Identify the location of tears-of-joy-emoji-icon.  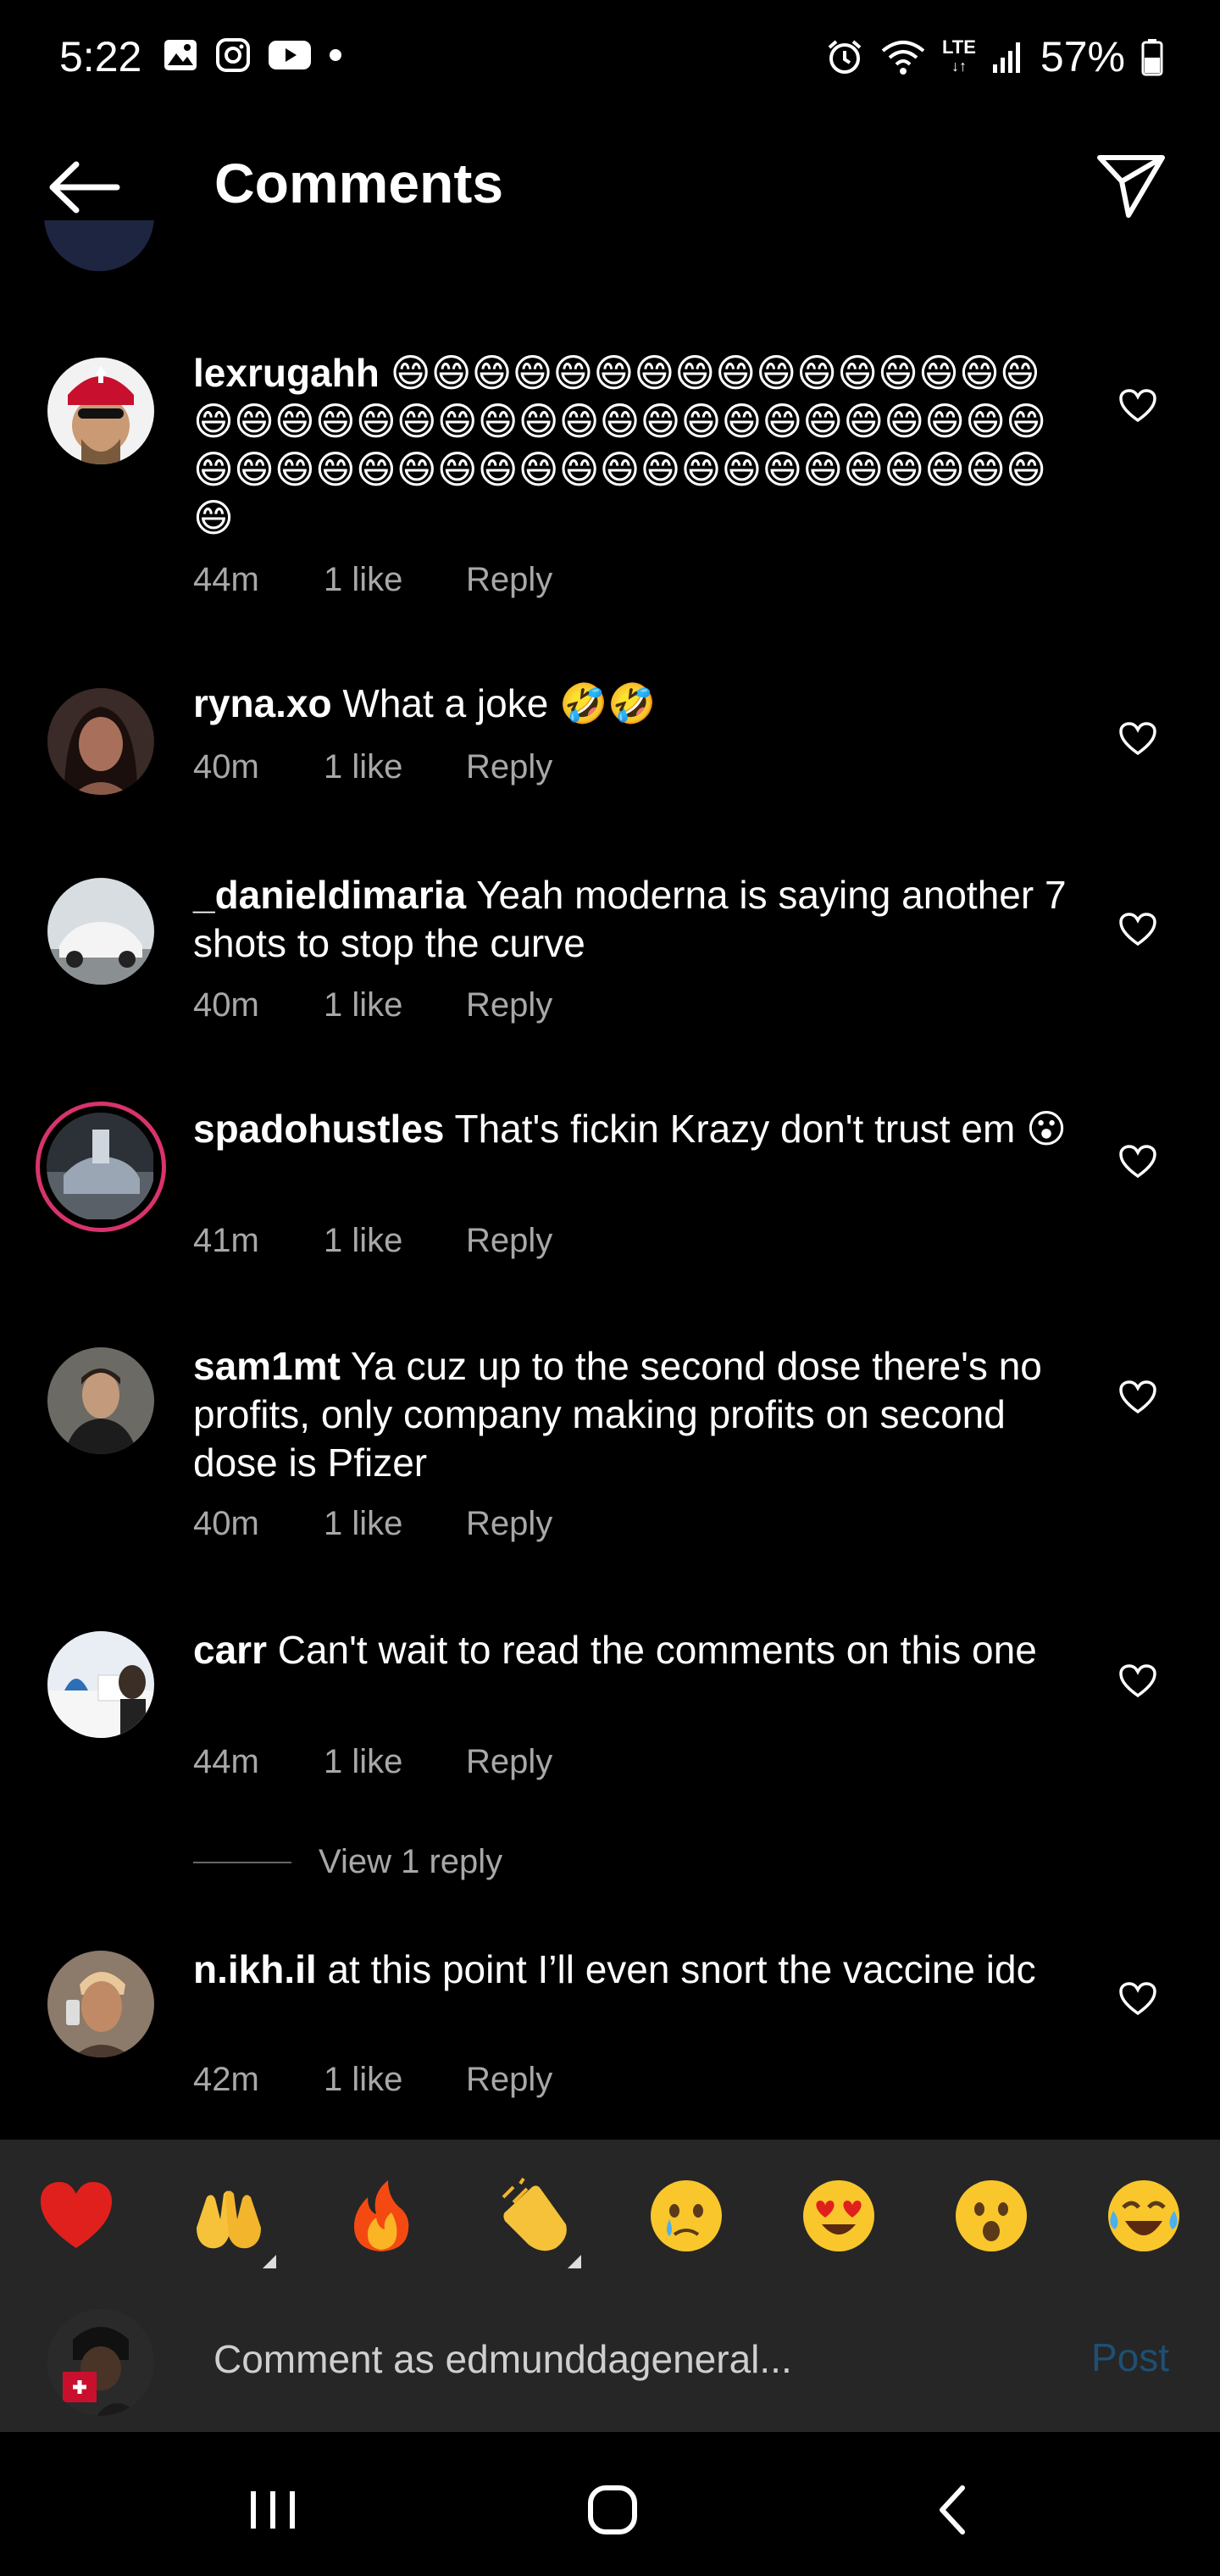
(1144, 2216).